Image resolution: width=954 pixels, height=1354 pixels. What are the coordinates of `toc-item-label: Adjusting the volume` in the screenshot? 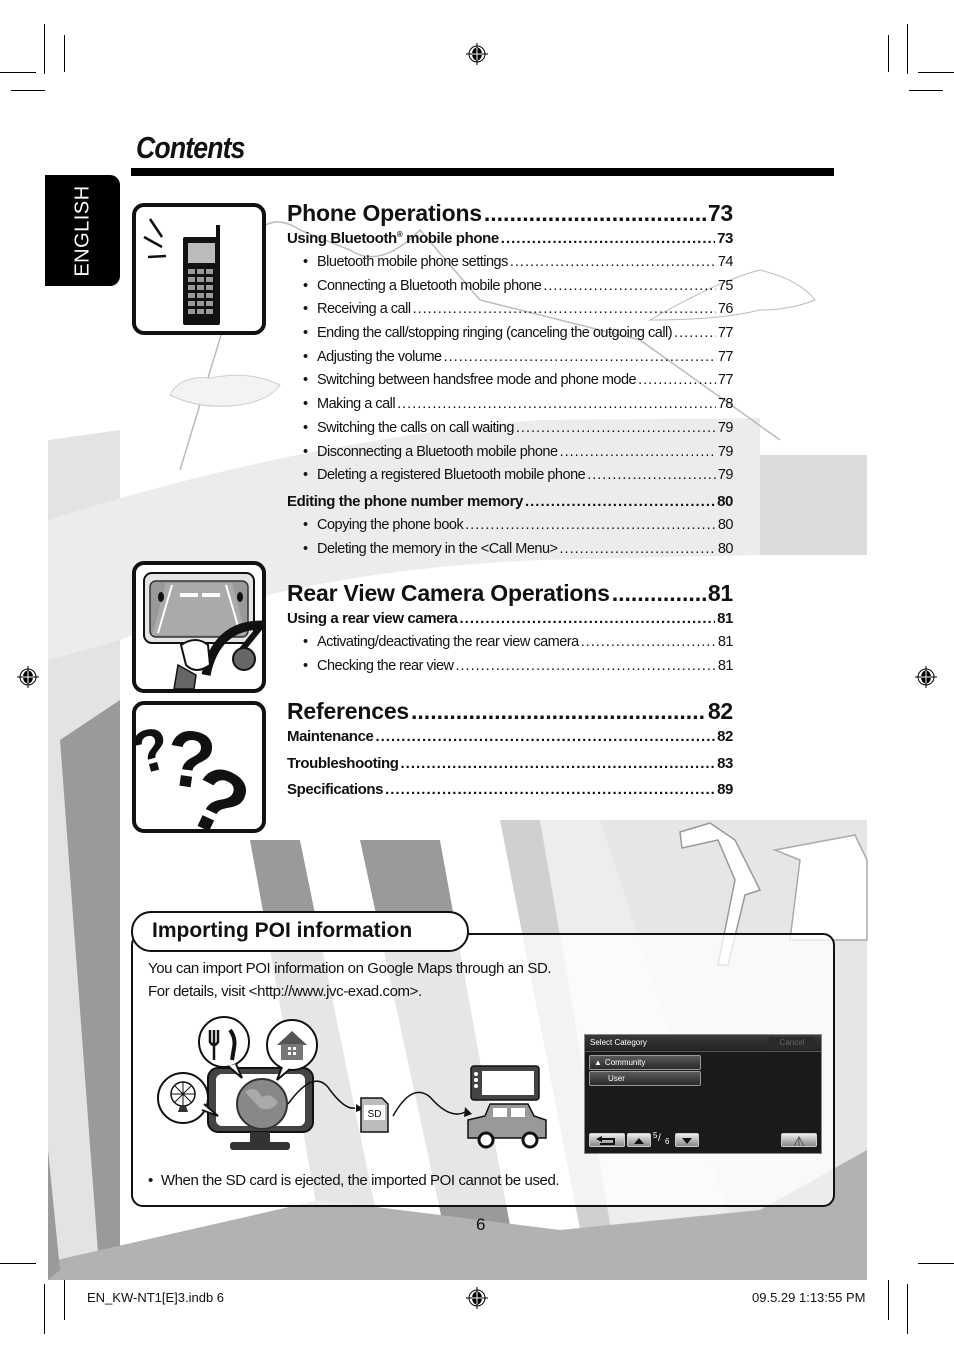 It's located at (379, 356).